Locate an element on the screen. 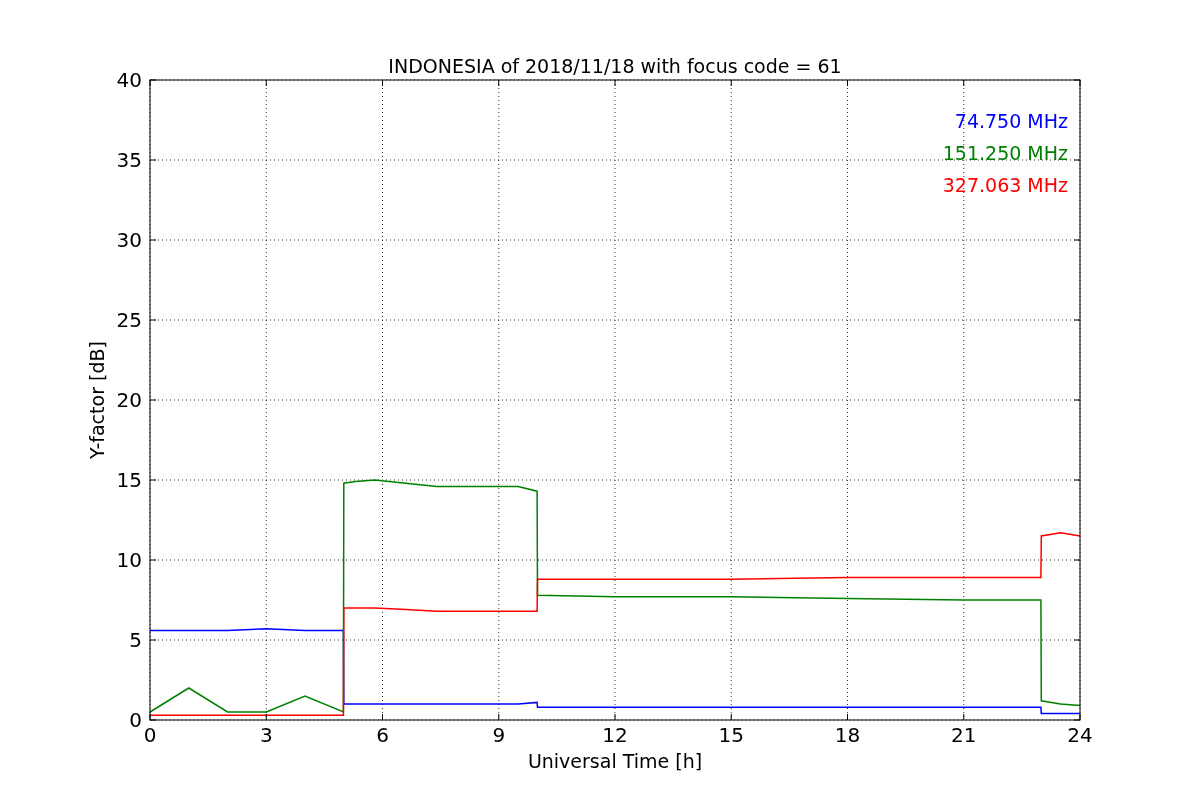  legend-label: 74.750 MHz is located at coordinates (1011, 121).